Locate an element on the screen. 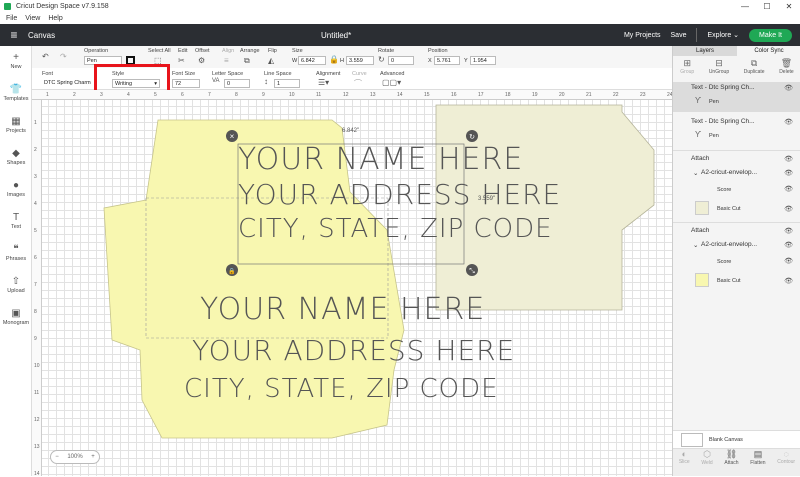 This screenshot has width=800, height=477. text-line: CITY, STATE, ZIP CODE is located at coordinates (341, 389).